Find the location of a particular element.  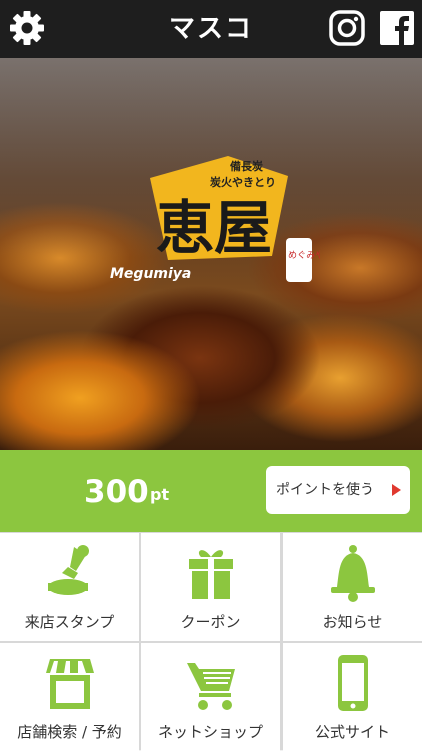

bell-icon is located at coordinates (353, 573).